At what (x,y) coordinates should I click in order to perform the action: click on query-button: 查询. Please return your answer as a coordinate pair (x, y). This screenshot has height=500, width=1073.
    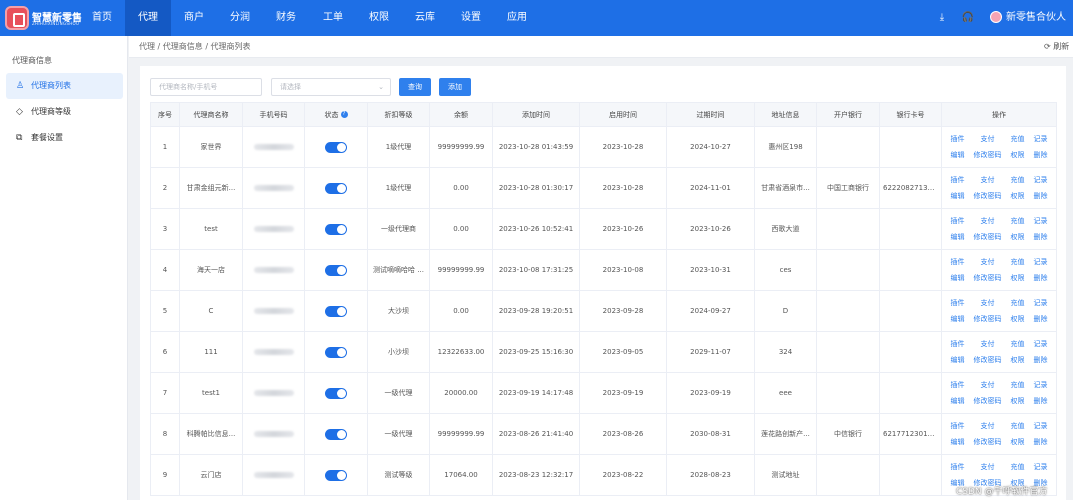
    Looking at the image, I should click on (415, 87).